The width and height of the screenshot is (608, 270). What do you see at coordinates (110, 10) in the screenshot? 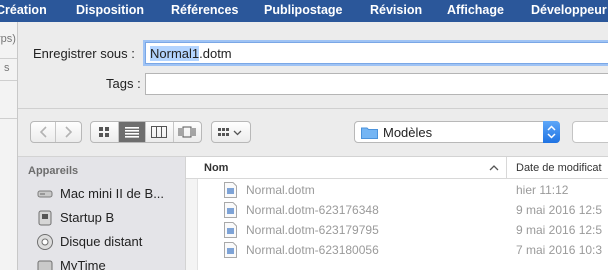
I see `tab-disposition: Disposition` at bounding box center [110, 10].